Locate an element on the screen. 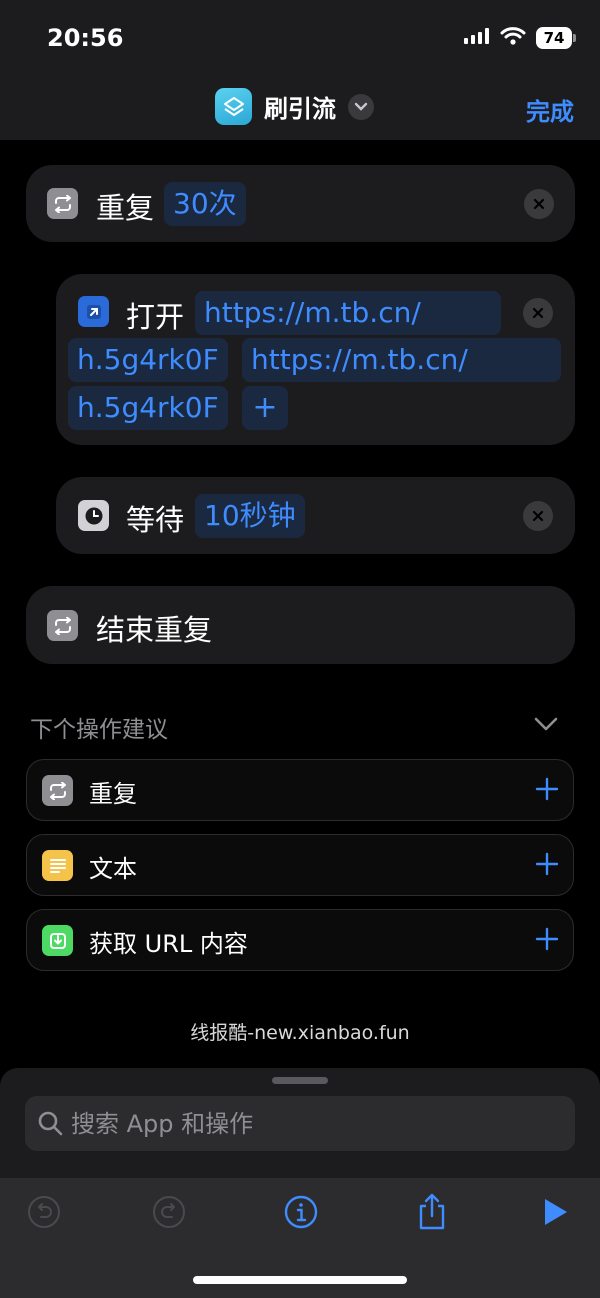  home-indicator is located at coordinates (300, 1280).